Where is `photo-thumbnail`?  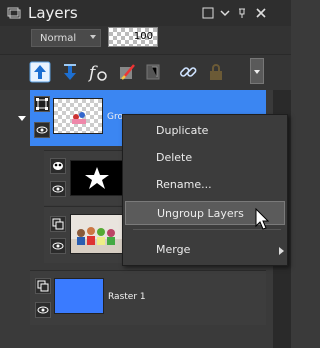 photo-thumbnail is located at coordinates (97, 234).